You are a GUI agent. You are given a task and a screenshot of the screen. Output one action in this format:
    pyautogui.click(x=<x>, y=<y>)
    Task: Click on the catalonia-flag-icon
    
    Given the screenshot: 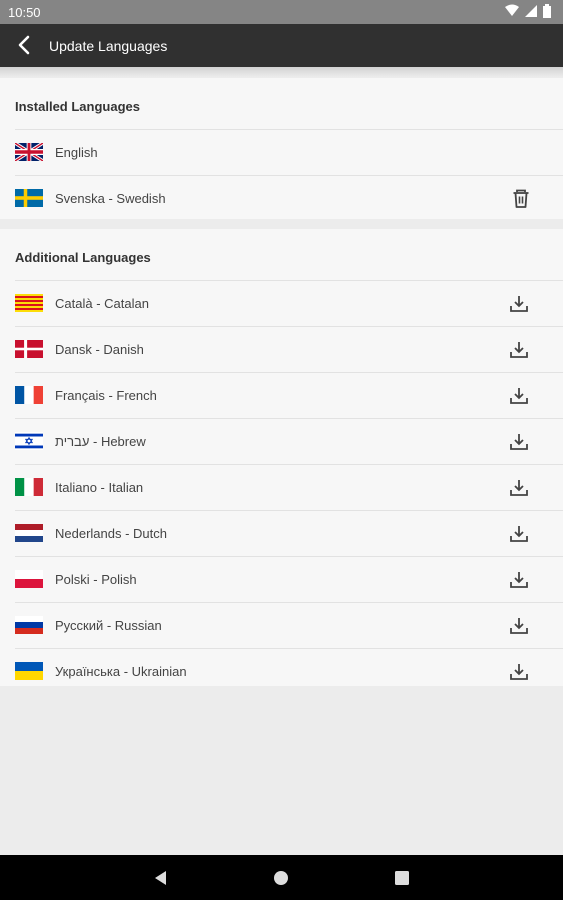 What is the action you would take?
    pyautogui.click(x=29, y=303)
    